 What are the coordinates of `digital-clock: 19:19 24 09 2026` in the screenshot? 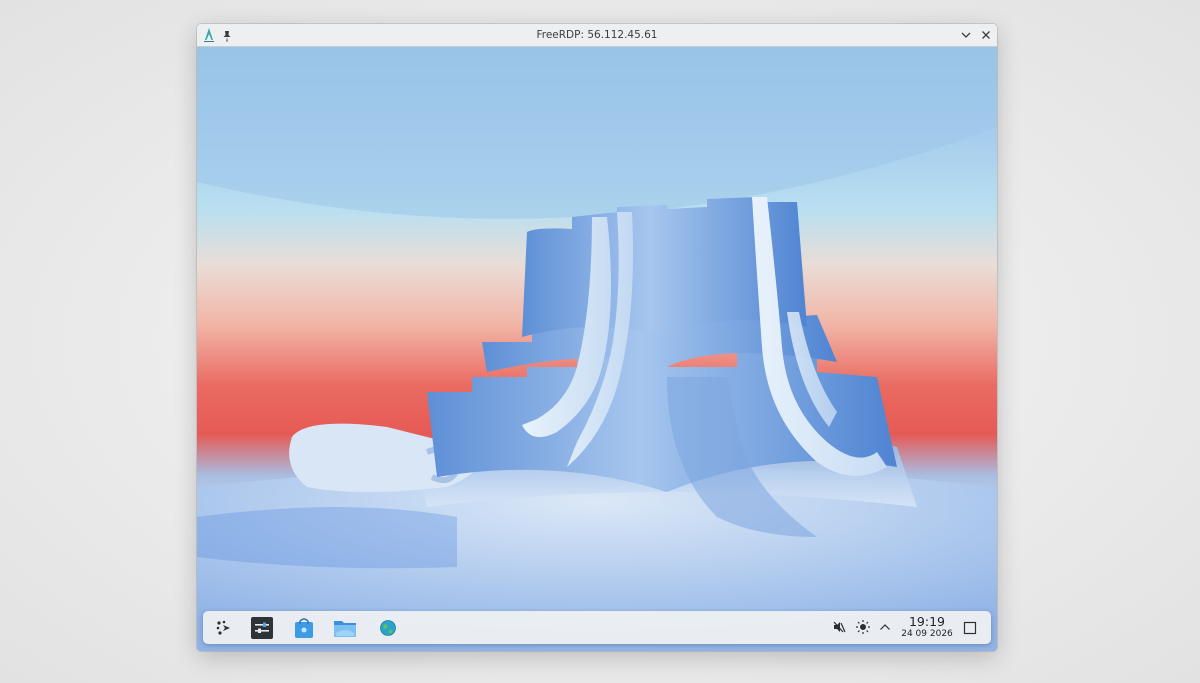 It's located at (927, 628).